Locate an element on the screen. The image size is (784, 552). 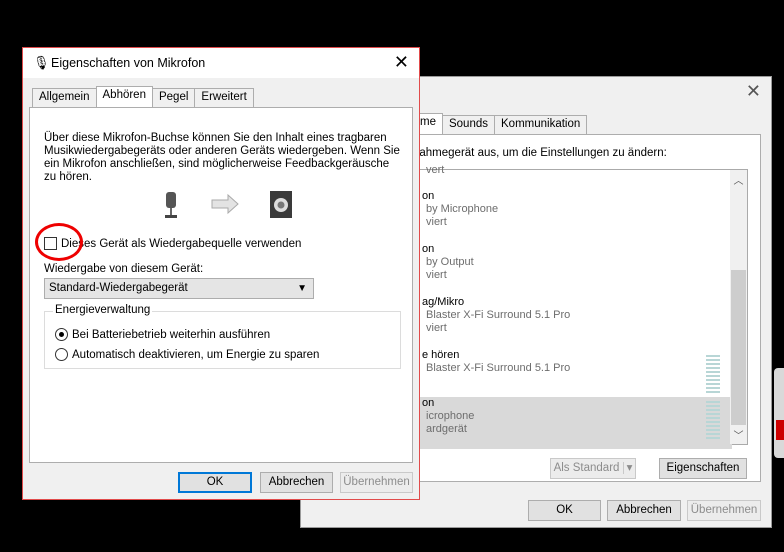
property-tabs: Allgemein Abhören Pegel Erweitert is located at coordinates (143, 96).